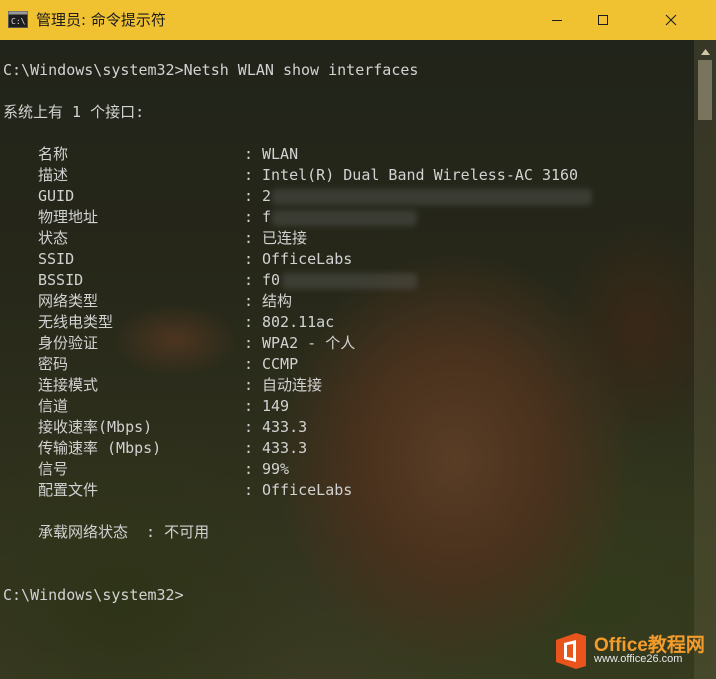 This screenshot has height=679, width=716. I want to click on field-row: 信号 : 99%, so click(320, 469).